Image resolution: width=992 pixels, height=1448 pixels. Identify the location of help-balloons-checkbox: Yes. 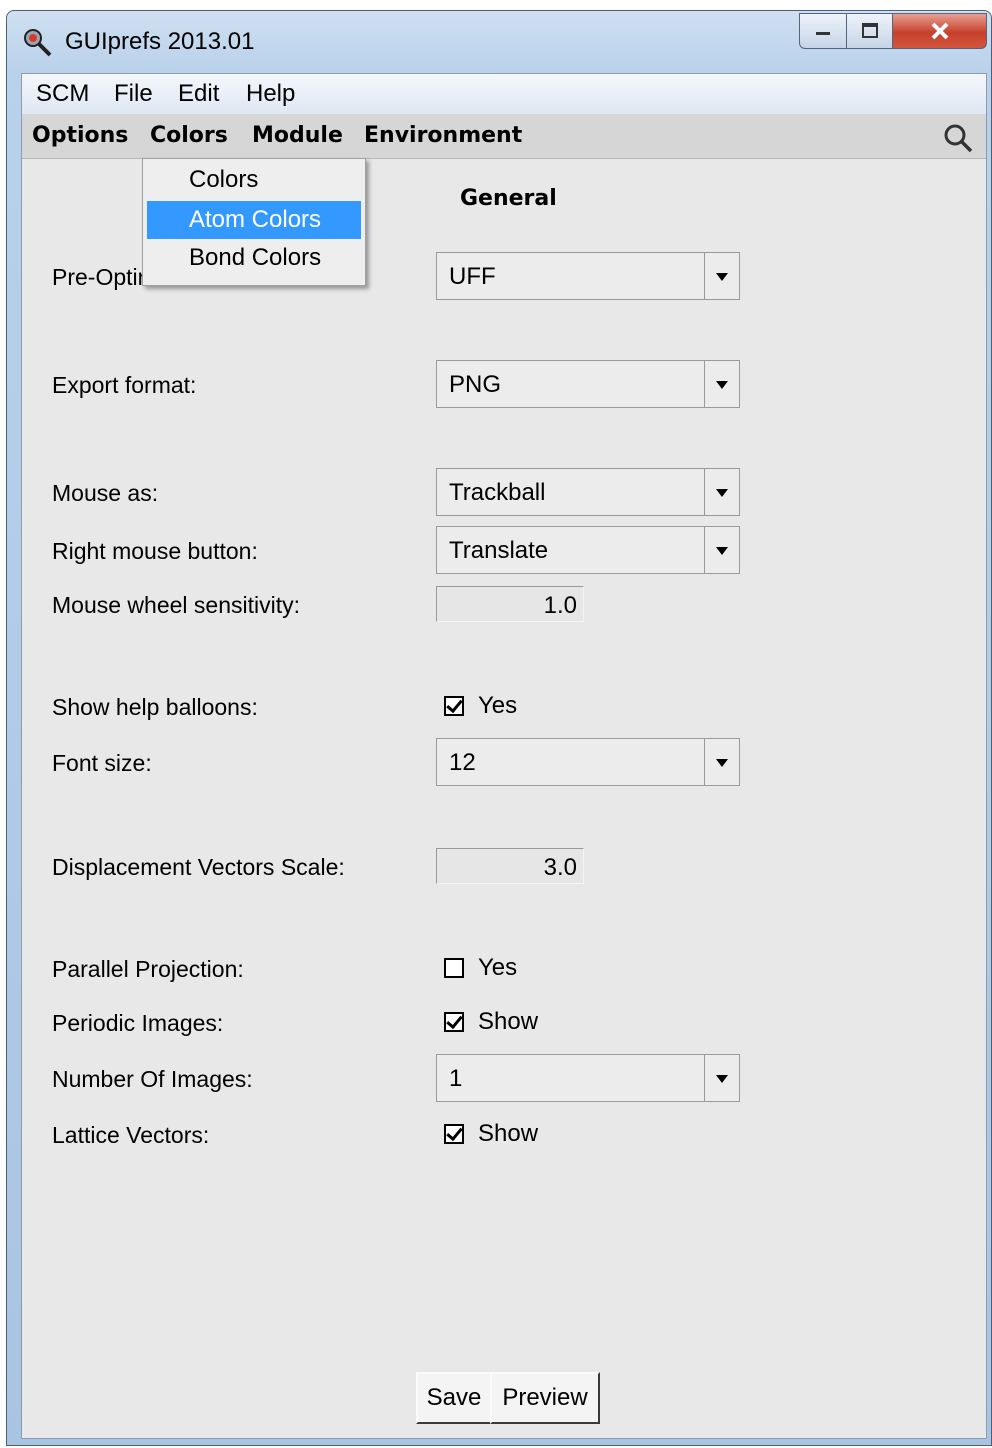
(480, 706).